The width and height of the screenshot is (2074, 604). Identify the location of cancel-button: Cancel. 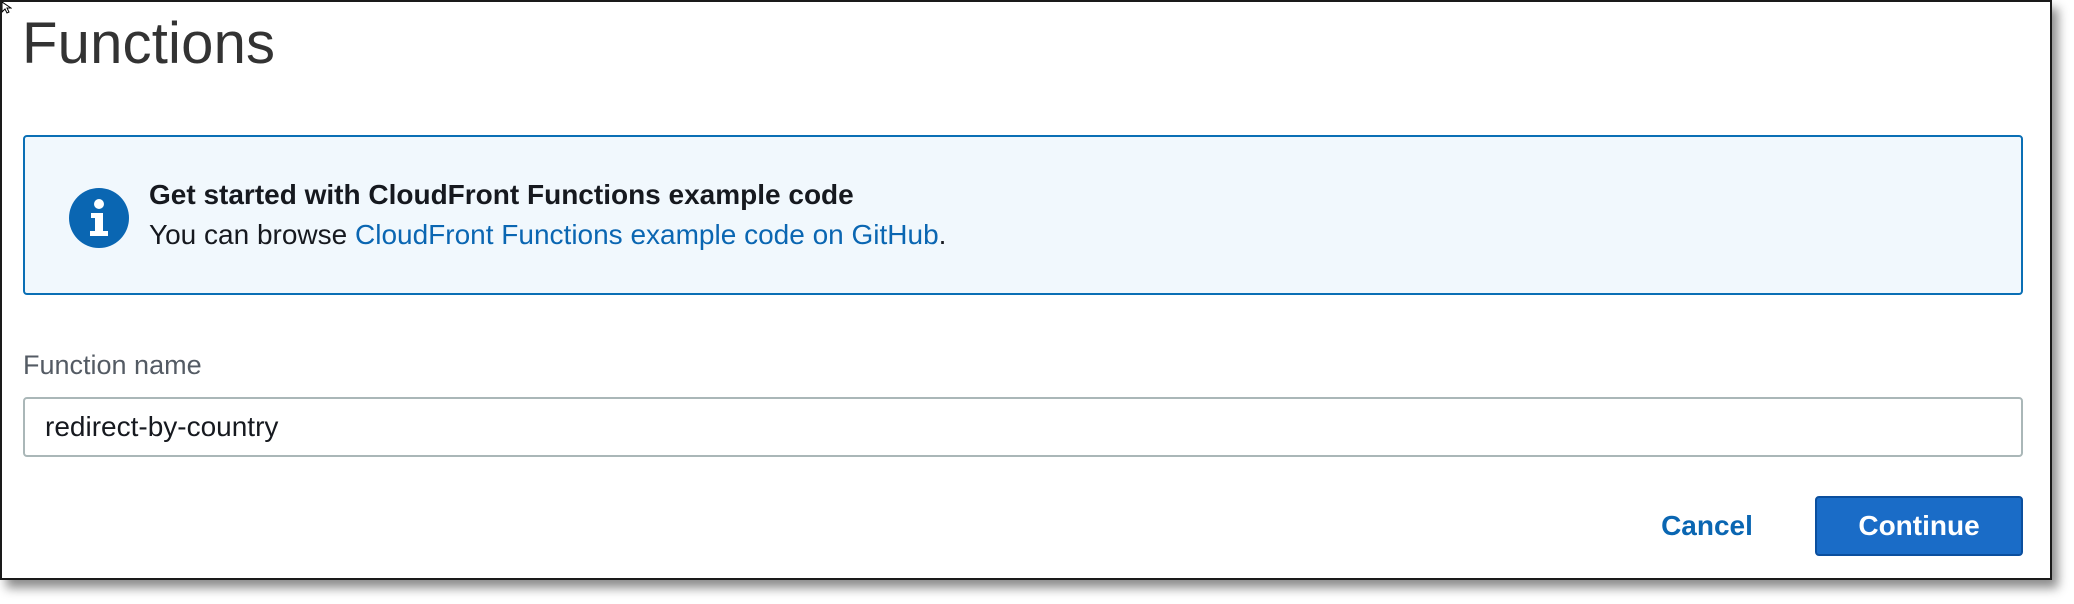
(1707, 526).